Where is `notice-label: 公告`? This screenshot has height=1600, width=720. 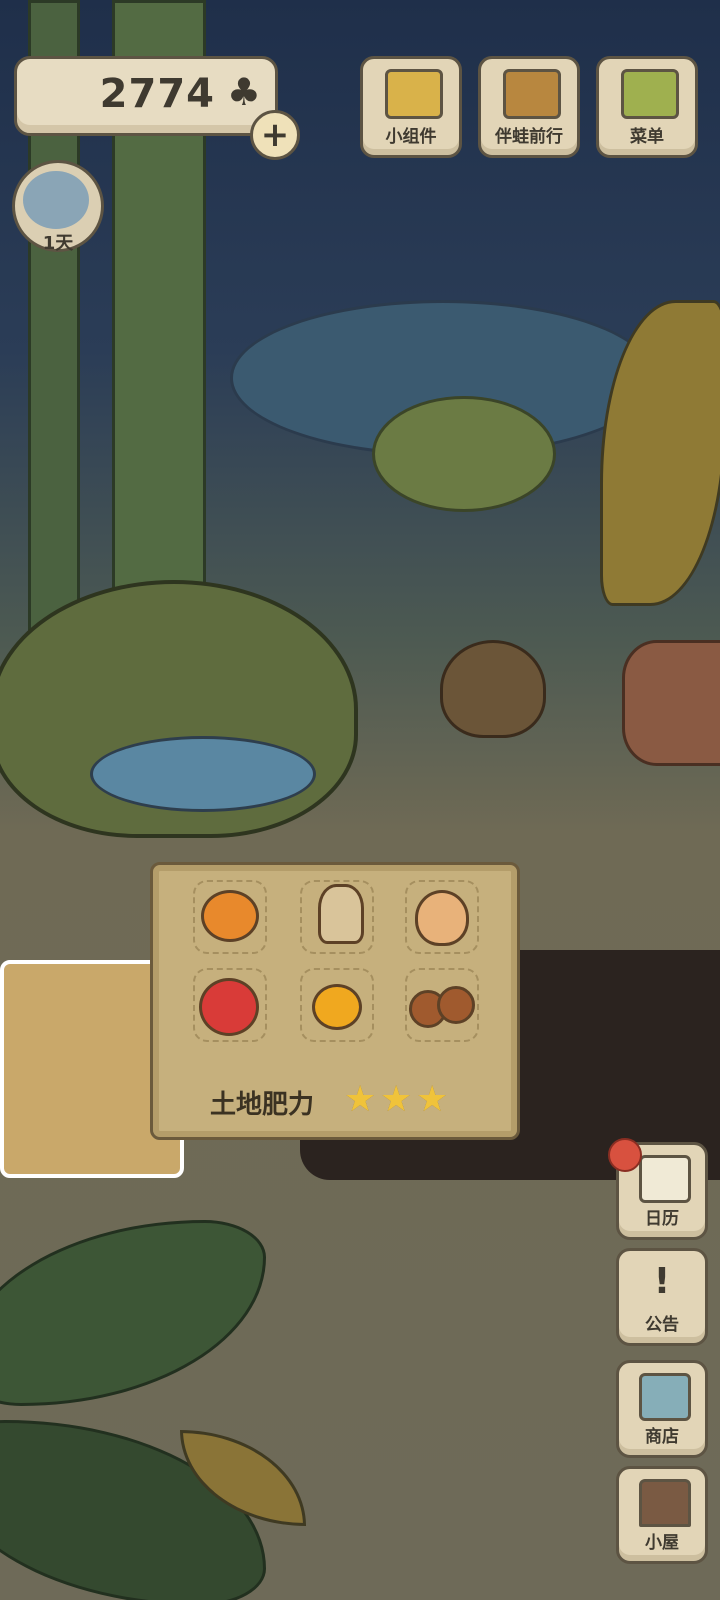 notice-label: 公告 is located at coordinates (662, 1325).